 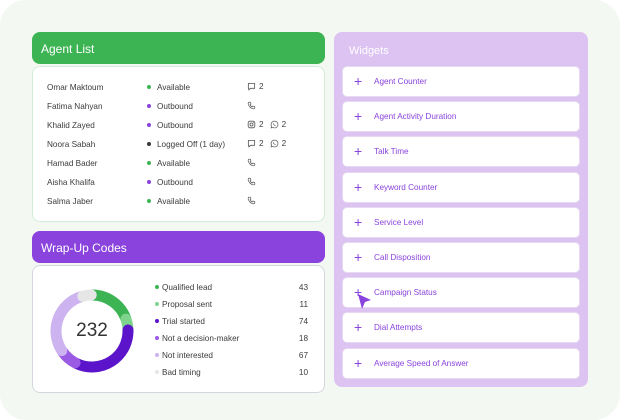 I want to click on widget-label: Call Disposition, so click(x=402, y=257).